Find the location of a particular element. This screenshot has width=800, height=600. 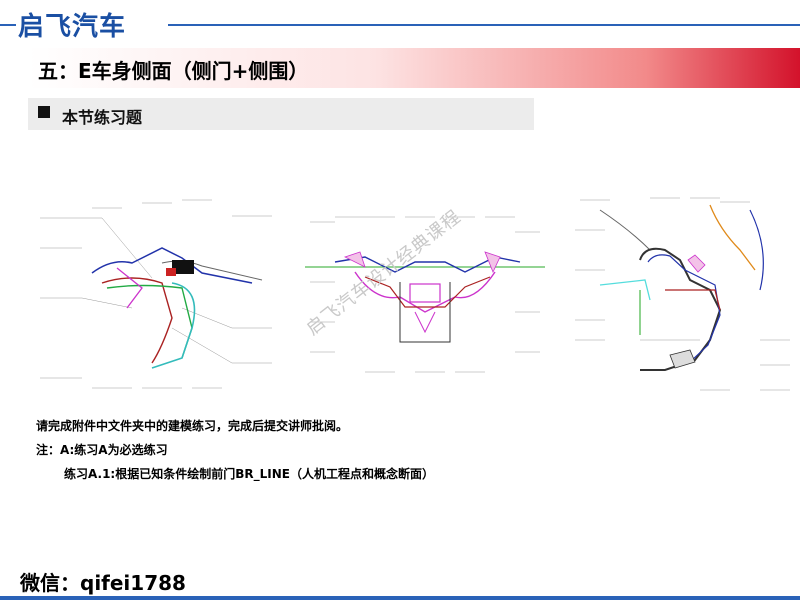

instruction-note: 注：A:练习A为必选练习 is located at coordinates (102, 450).